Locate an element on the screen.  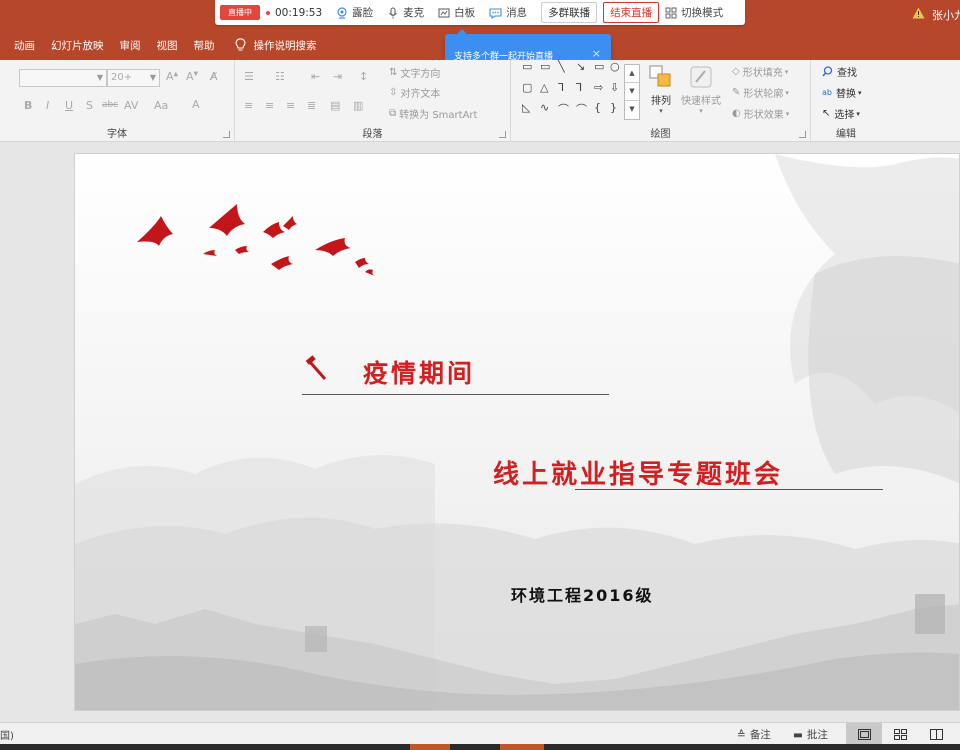
menu-review: 审阅 is located at coordinates (130, 45).